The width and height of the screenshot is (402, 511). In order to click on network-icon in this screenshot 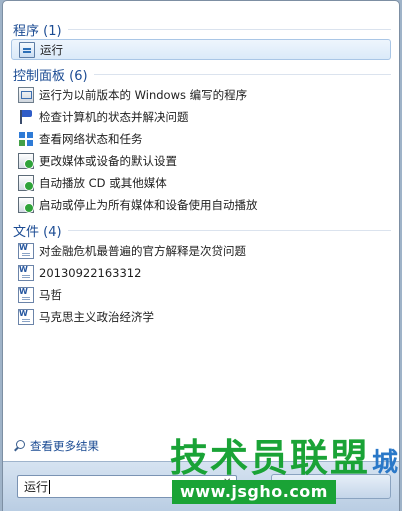, I will do `click(26, 139)`.